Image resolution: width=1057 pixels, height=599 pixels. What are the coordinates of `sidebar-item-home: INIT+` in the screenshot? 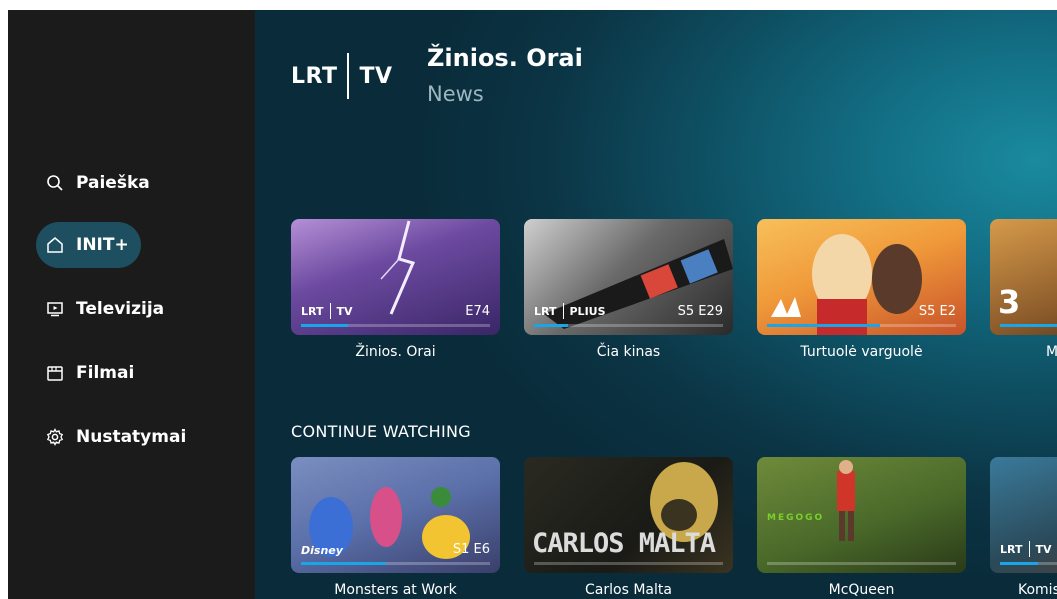 It's located at (88, 245).